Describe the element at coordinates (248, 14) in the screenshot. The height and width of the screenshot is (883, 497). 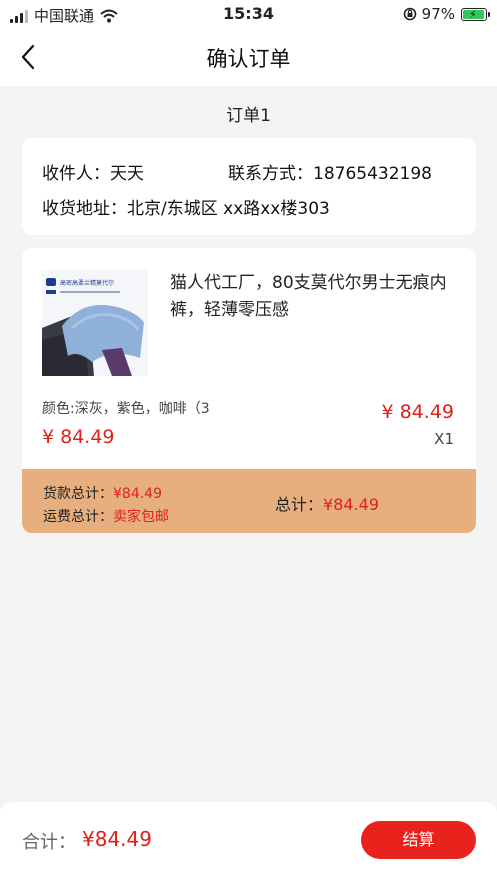
I see `status-bar: 中国联通 15:34 97% ⚡` at that location.